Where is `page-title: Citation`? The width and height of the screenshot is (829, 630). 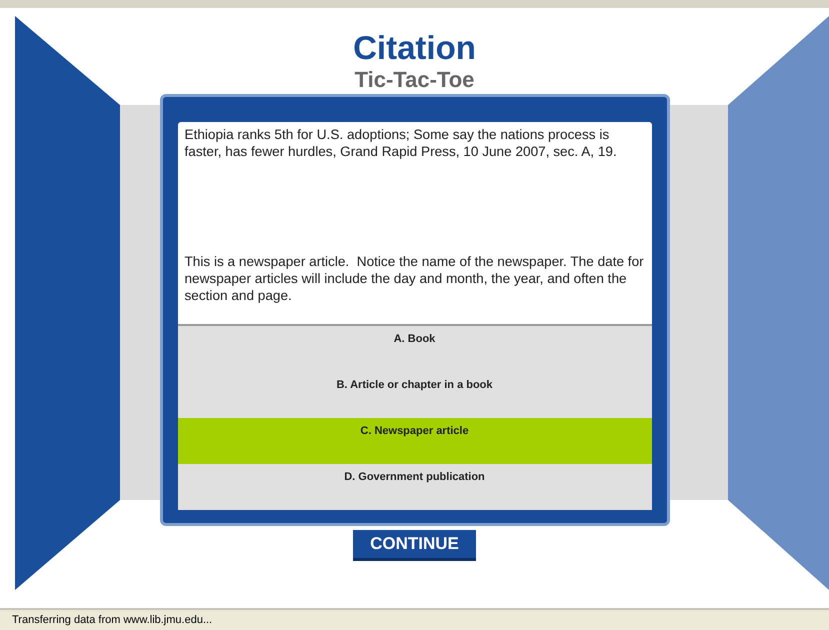 page-title: Citation is located at coordinates (414, 48).